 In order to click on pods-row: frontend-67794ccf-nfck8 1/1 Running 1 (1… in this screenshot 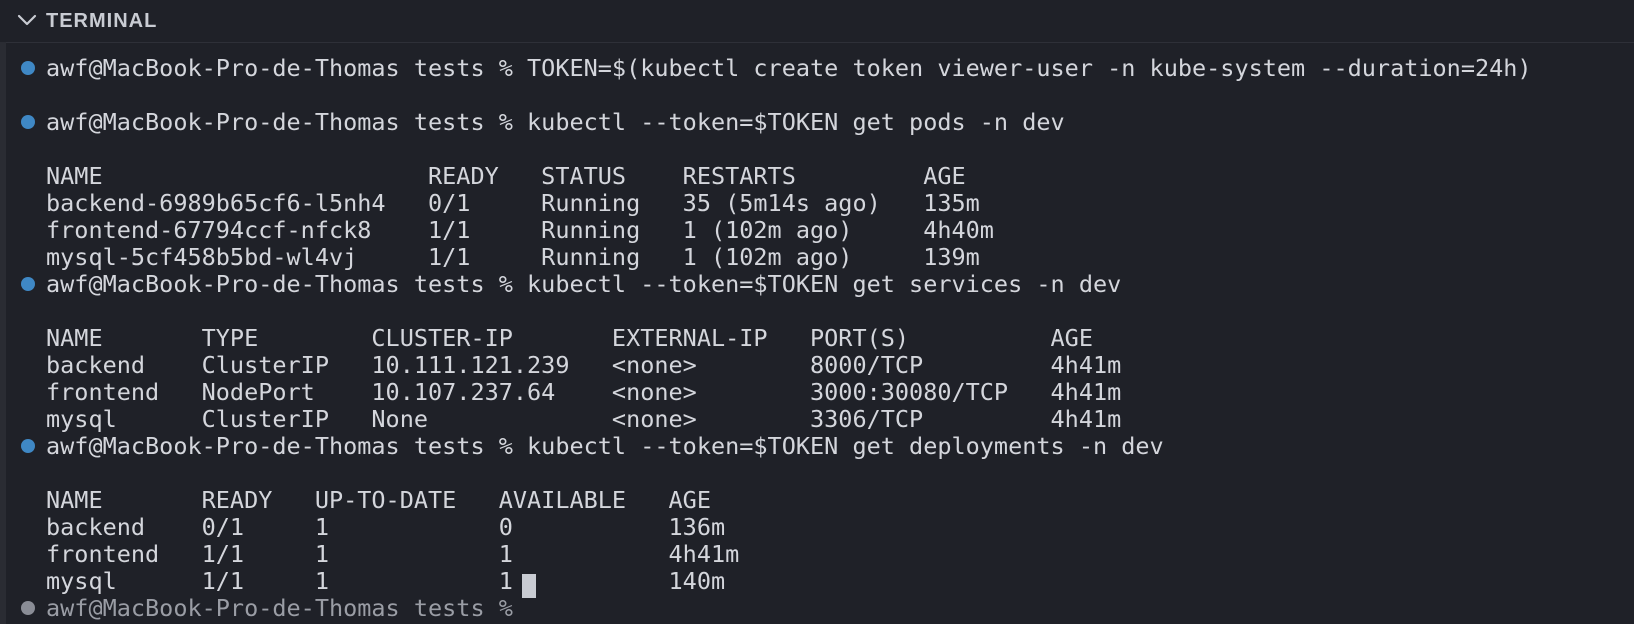, I will do `click(520, 230)`.